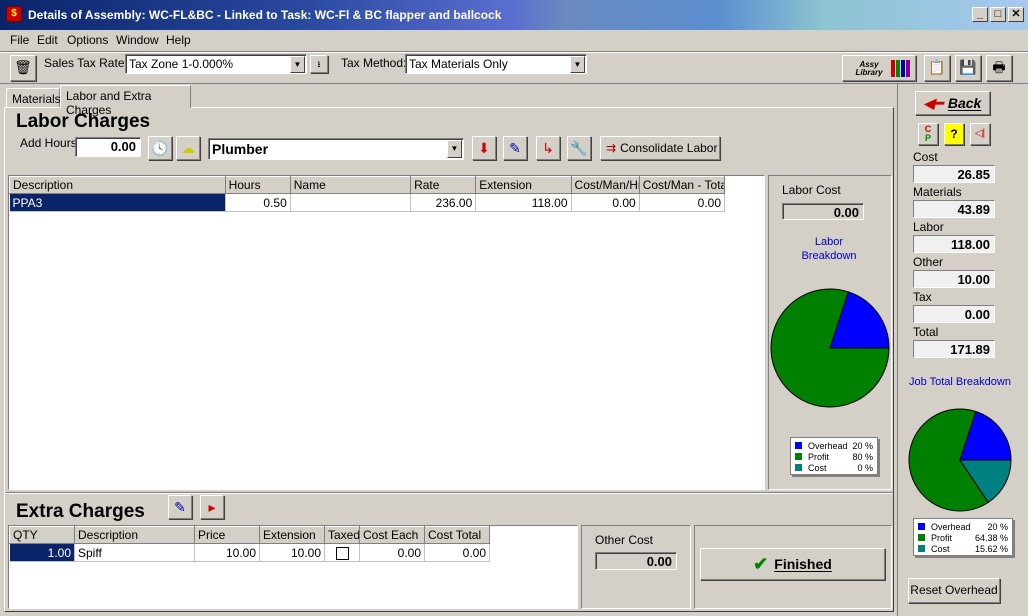  What do you see at coordinates (879, 68) in the screenshot?
I see `assy-library-button: Assy Library` at bounding box center [879, 68].